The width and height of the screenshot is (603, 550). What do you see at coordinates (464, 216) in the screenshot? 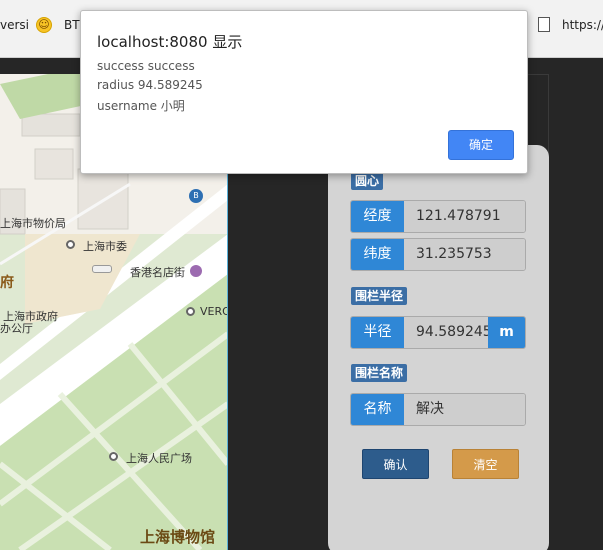
I see `longitude-input: 121.478791` at bounding box center [464, 216].